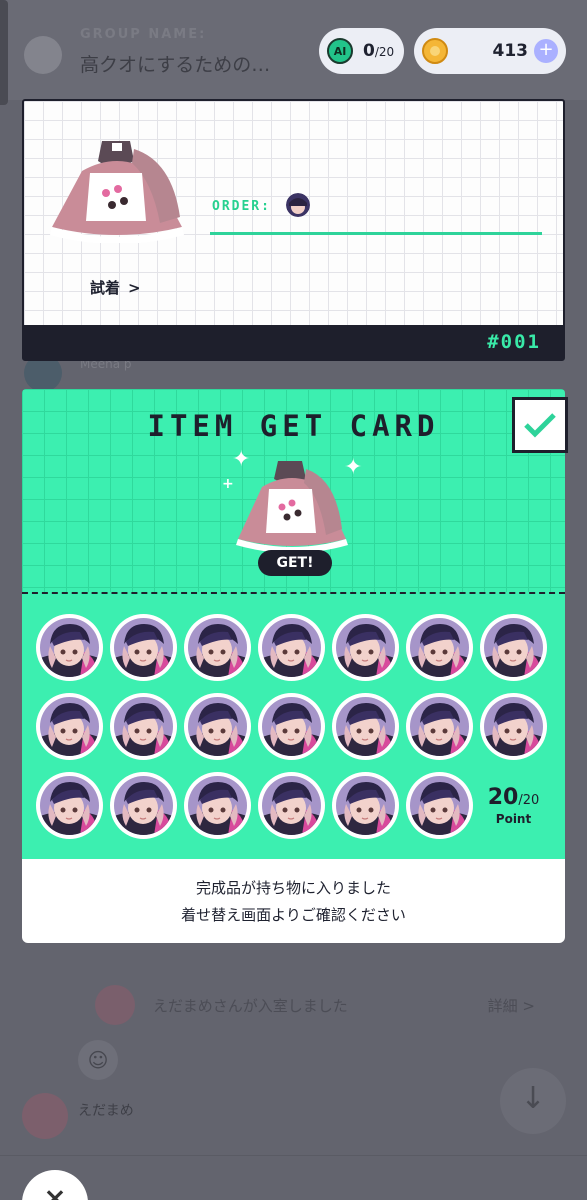 The image size is (587, 1200). I want to click on points-counter: 20/20 Point, so click(513, 805).